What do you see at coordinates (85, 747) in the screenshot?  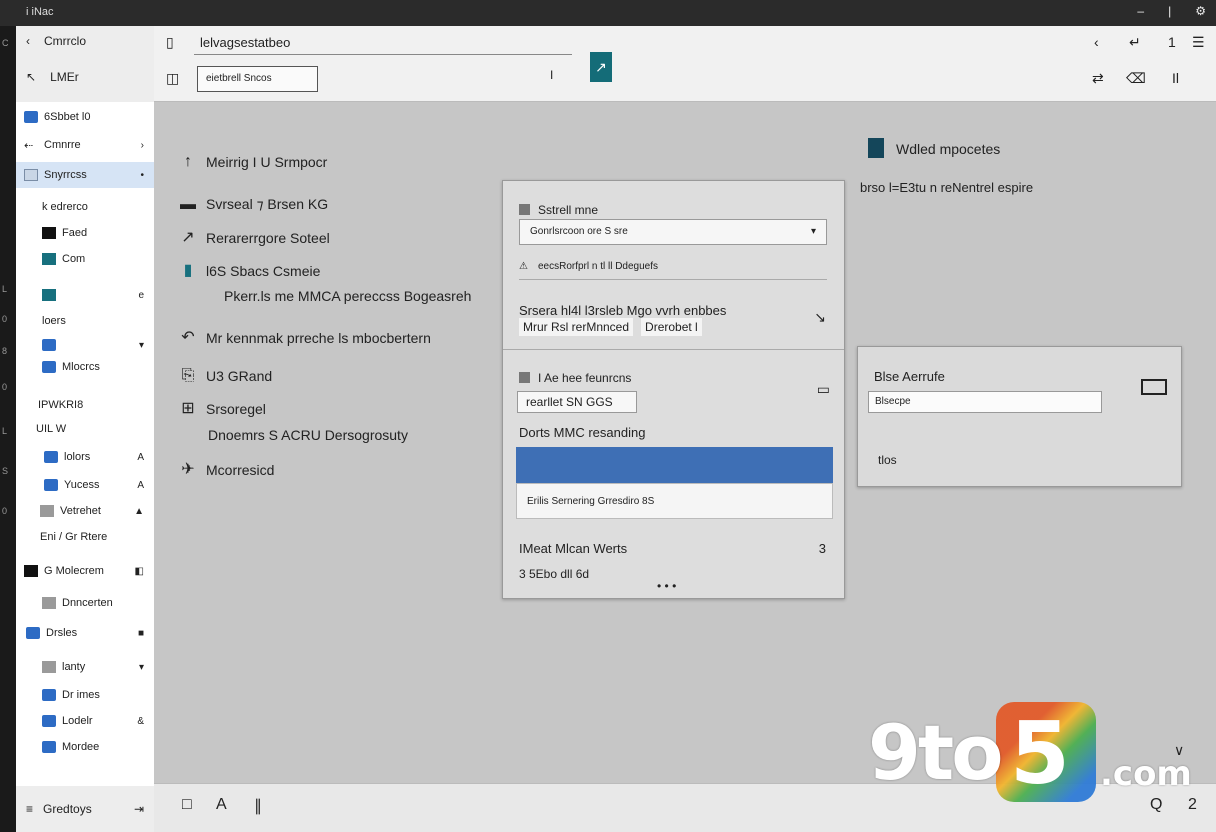 I see `sidebar-item: Mordee` at bounding box center [85, 747].